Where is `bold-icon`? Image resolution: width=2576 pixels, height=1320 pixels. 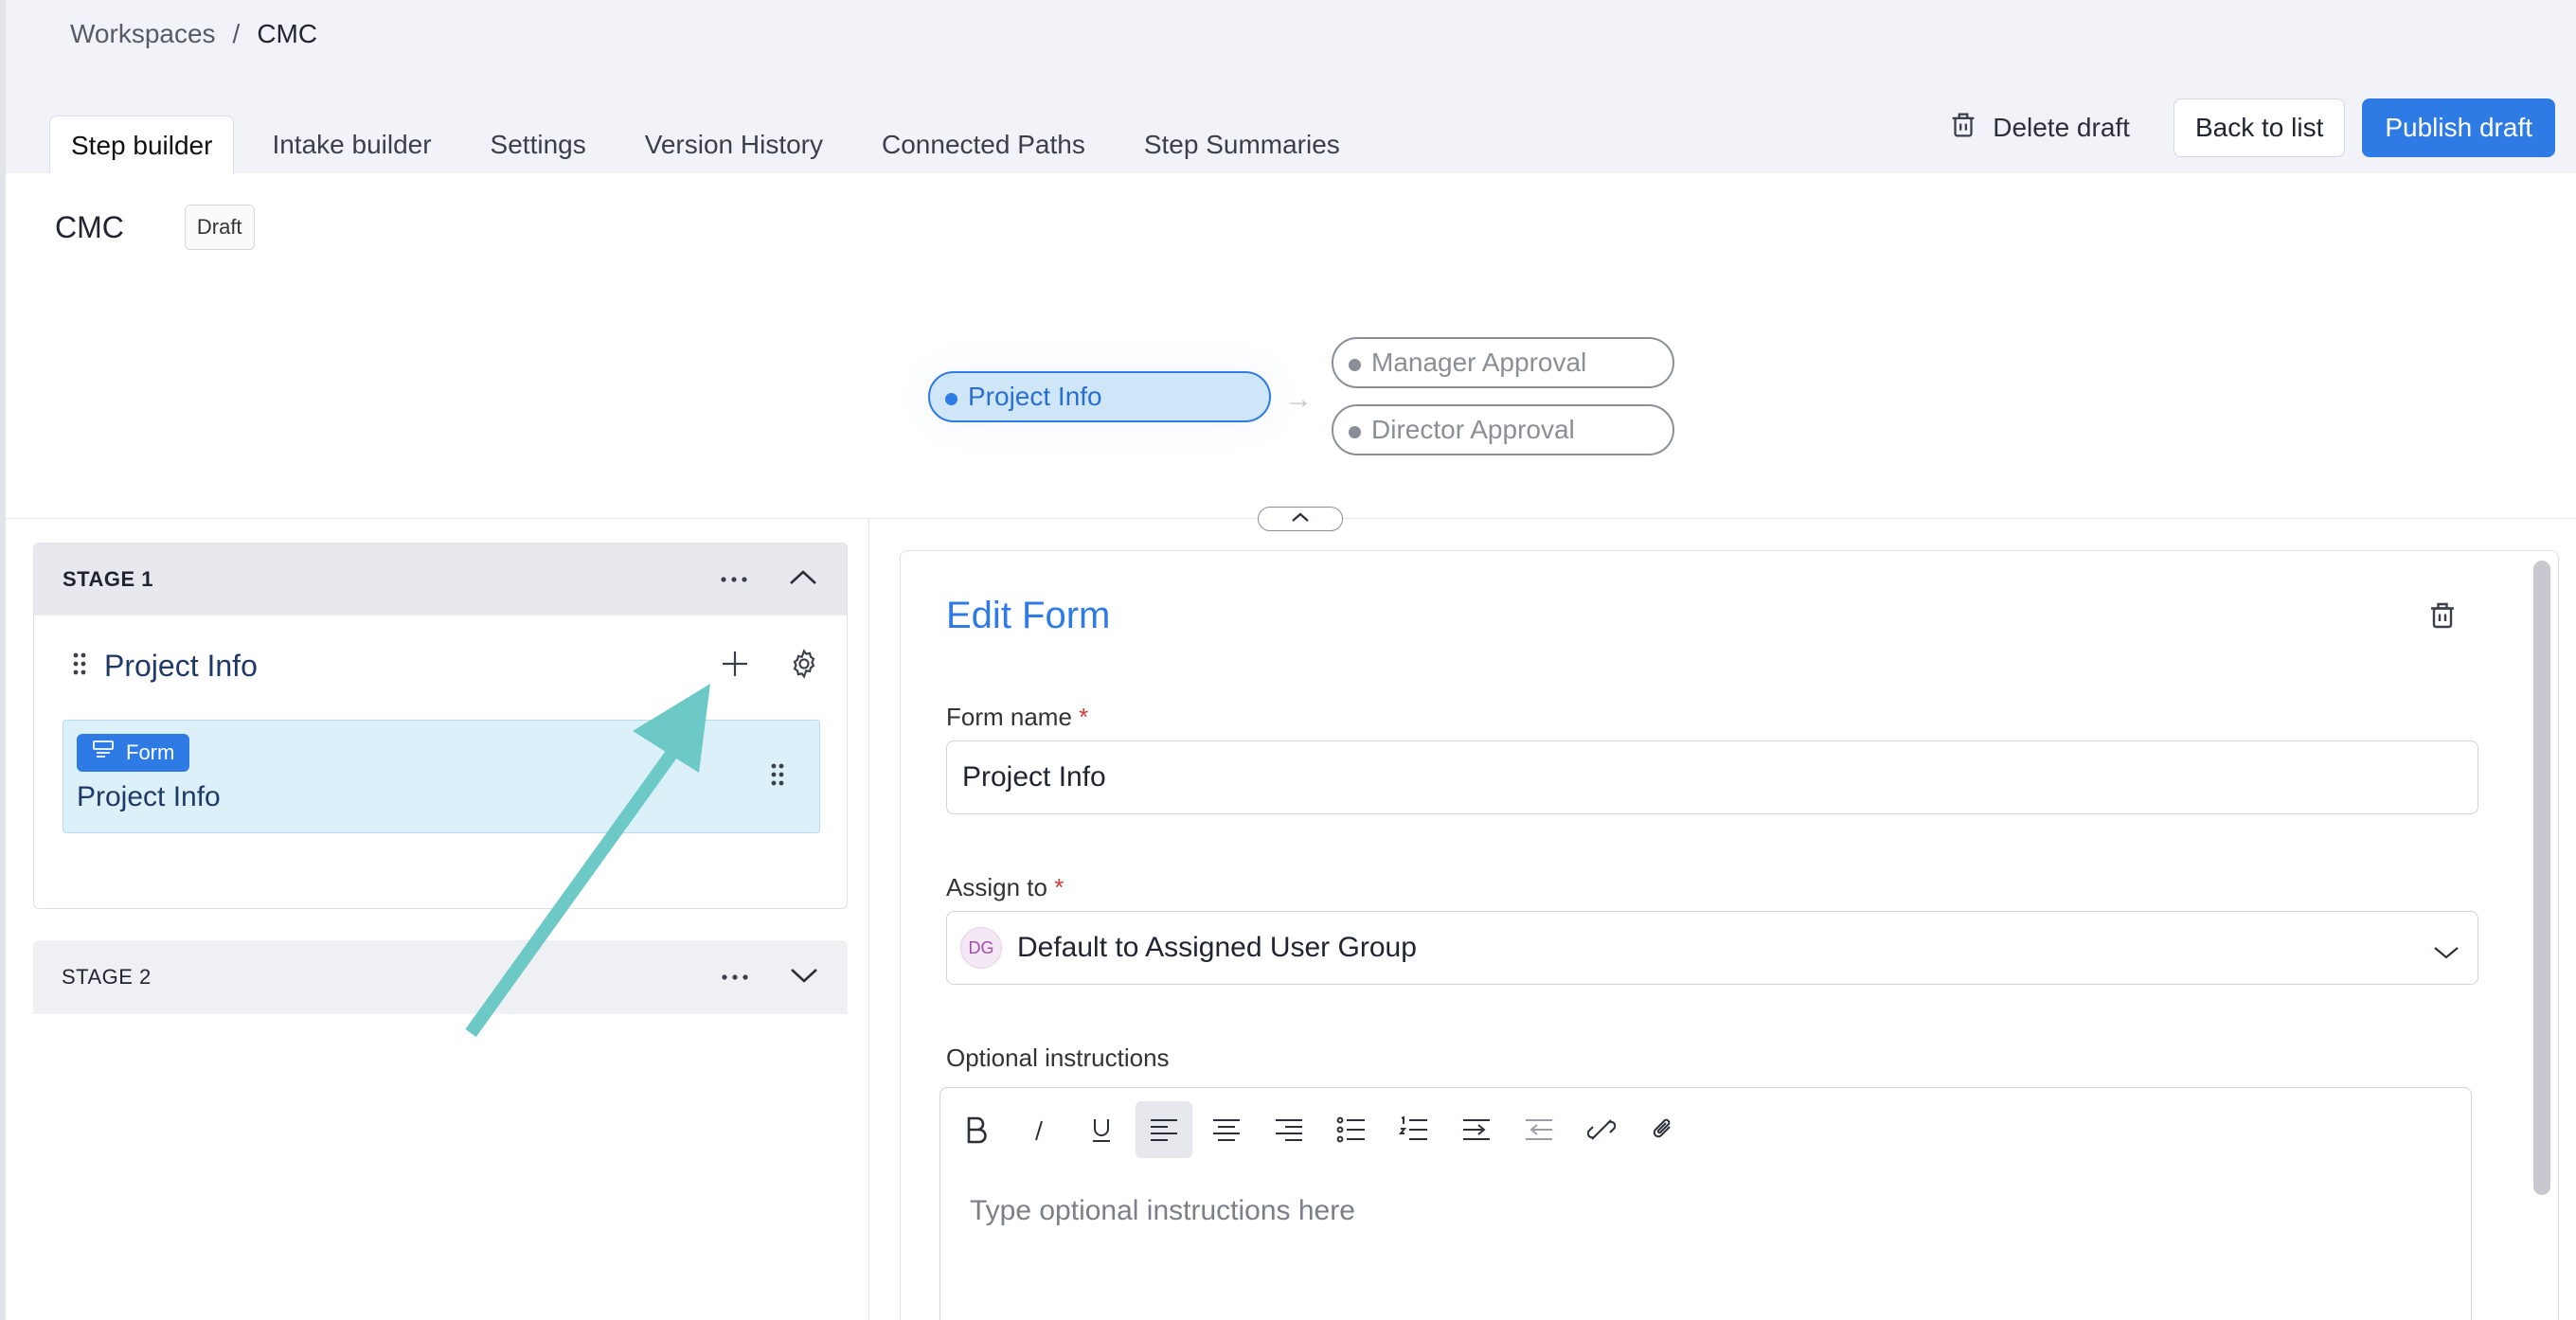 bold-icon is located at coordinates (976, 1129).